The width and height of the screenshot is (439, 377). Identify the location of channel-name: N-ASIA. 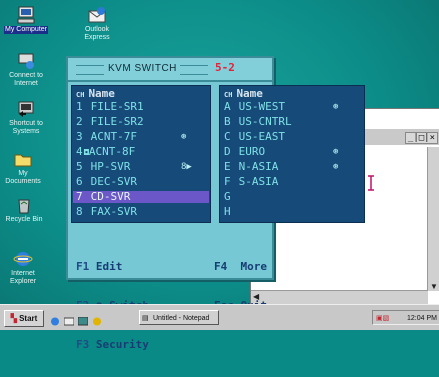
(255, 166).